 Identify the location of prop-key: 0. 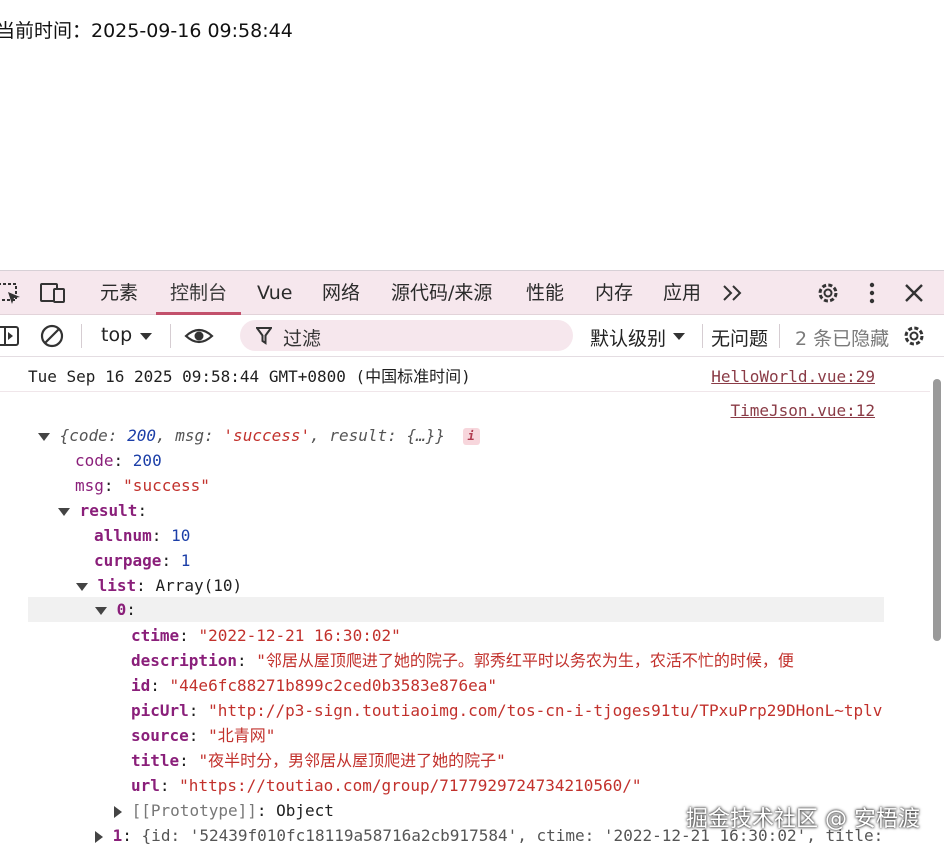
(121, 609).